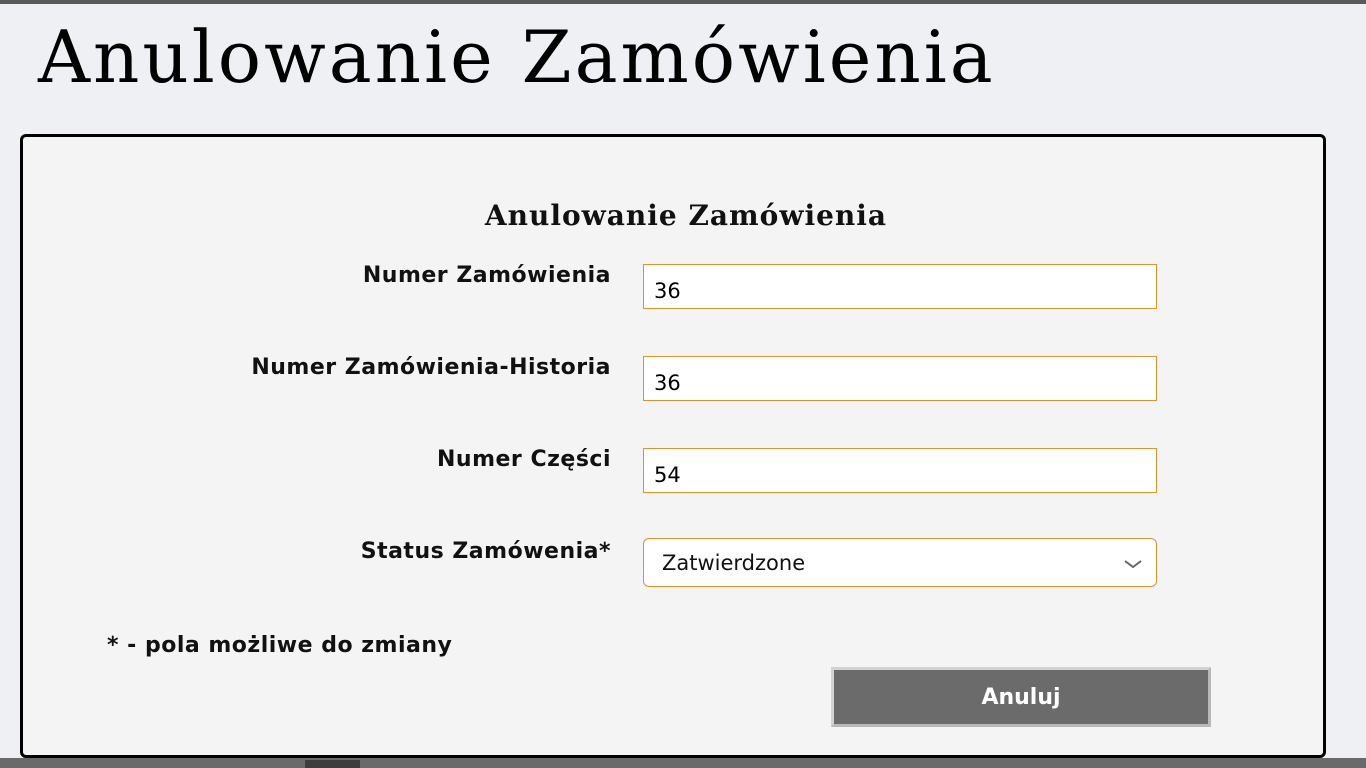 This screenshot has width=1366, height=768. I want to click on required-fields-note: * - pola możliwe do zmiany, so click(280, 645).